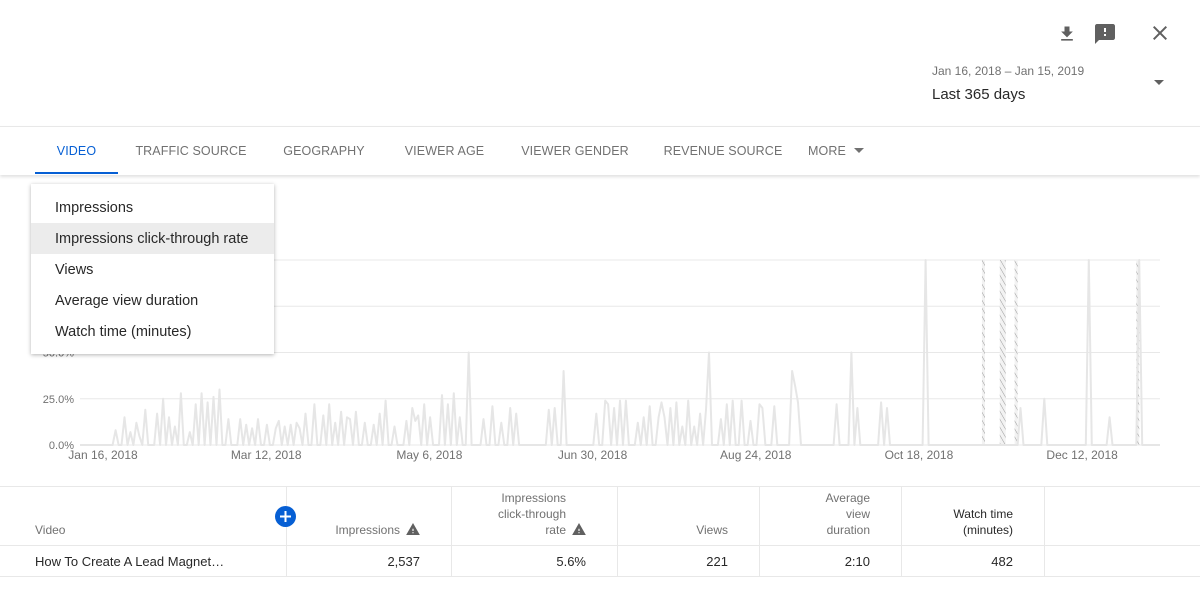  What do you see at coordinates (831, 516) in the screenshot?
I see `column-header-avg-view-duration: Average view duration` at bounding box center [831, 516].